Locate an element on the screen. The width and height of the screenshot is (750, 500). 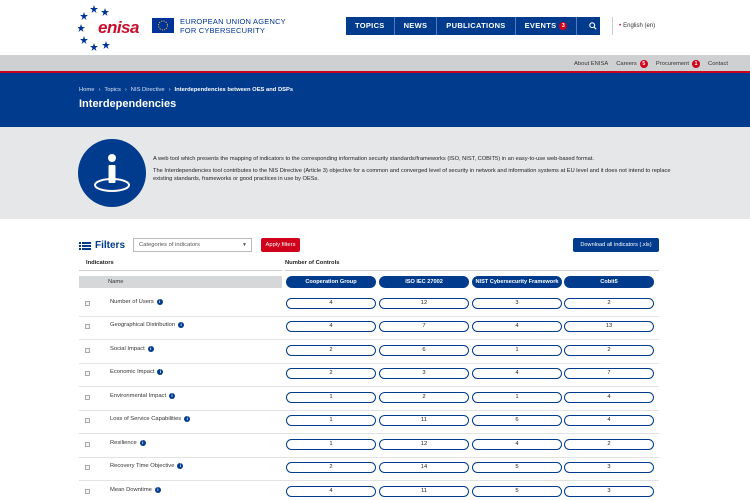
table-row: Recovery Time Objective i 2 14 5 3 is located at coordinates (369, 469).